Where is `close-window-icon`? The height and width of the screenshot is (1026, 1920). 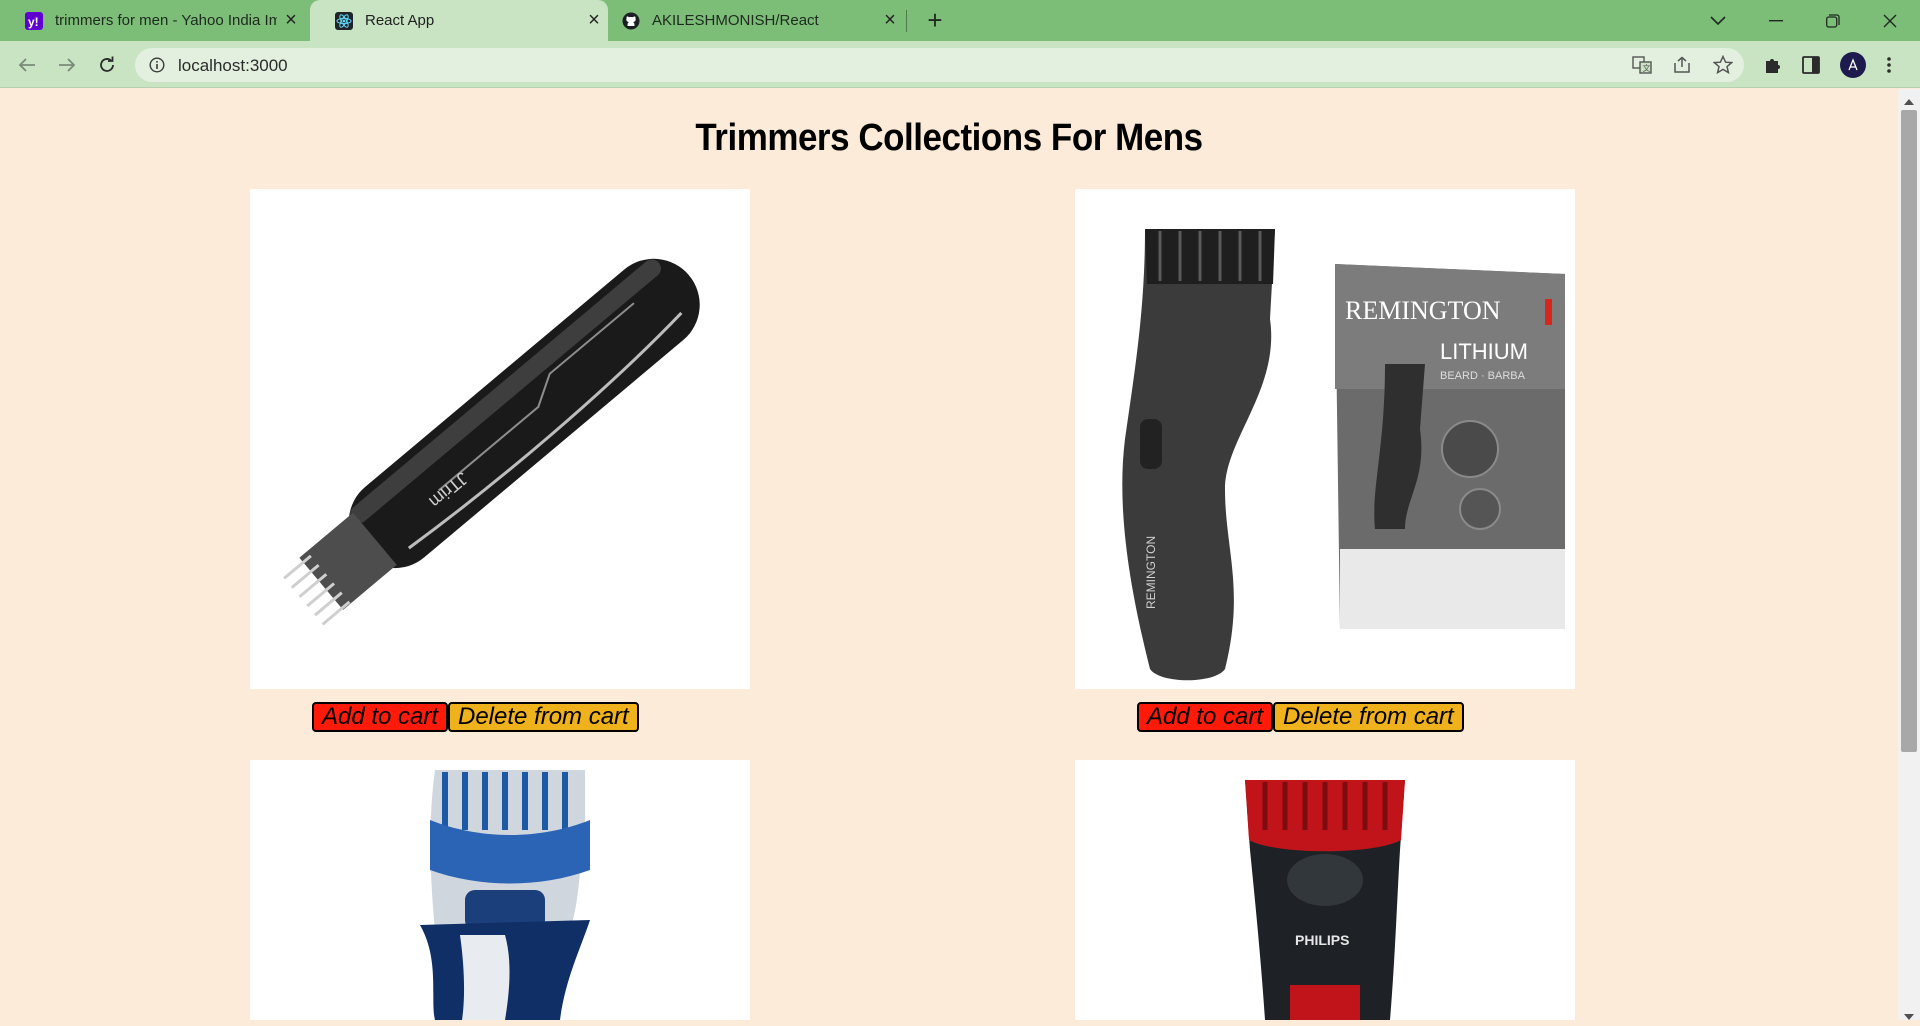
close-window-icon is located at coordinates (1890, 20).